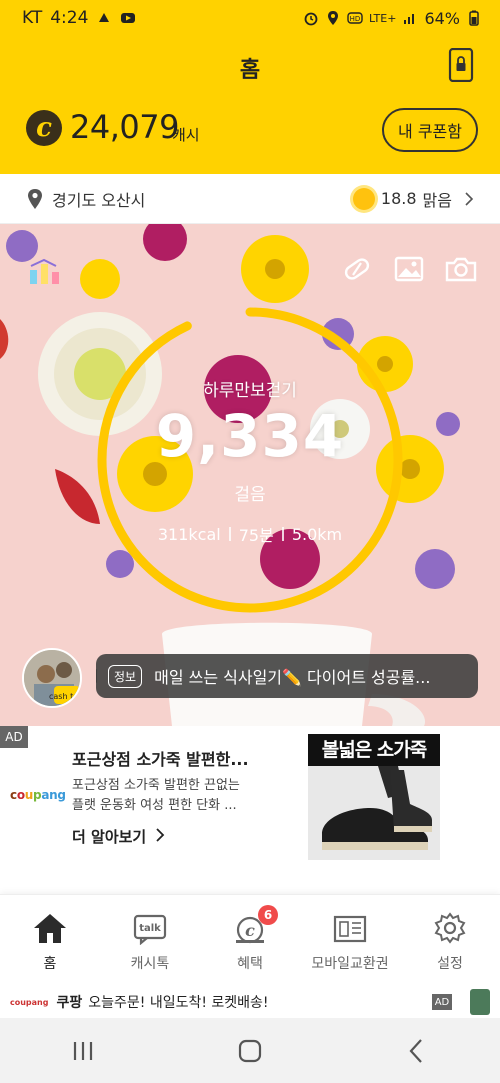 Image resolution: width=500 pixels, height=1083 pixels. What do you see at coordinates (382, 18) in the screenshot?
I see `network-type: LTE+` at bounding box center [382, 18].